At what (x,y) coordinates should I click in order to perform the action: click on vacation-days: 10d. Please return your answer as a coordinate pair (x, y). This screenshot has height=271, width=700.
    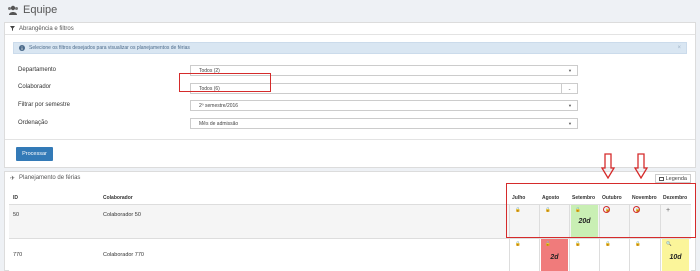
    Looking at the image, I should click on (675, 257).